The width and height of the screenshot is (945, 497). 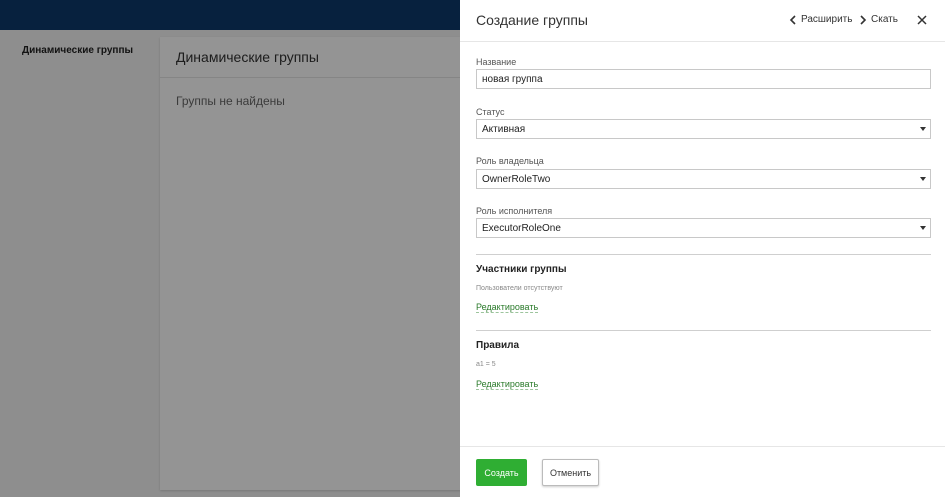 What do you see at coordinates (510, 161) in the screenshot?
I see `owner-role-label: Роль владельца` at bounding box center [510, 161].